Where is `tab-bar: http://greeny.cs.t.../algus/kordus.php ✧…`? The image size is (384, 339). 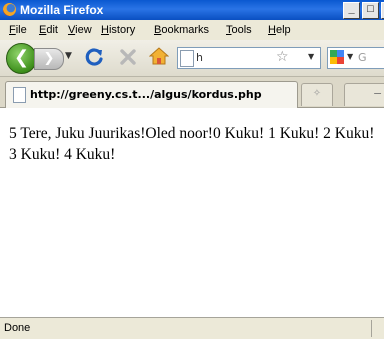 tab-bar: http://greeny.cs.t.../algus/kordus.php ✧… is located at coordinates (192, 92).